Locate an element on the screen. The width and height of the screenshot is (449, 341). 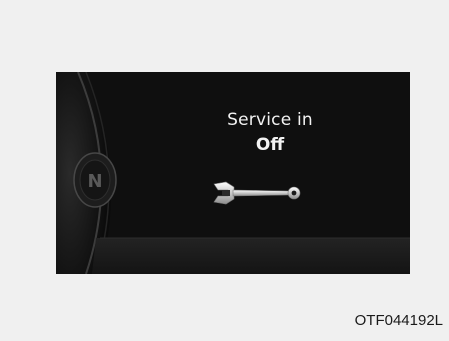
figure-code: OTF044192L is located at coordinates (398, 320).